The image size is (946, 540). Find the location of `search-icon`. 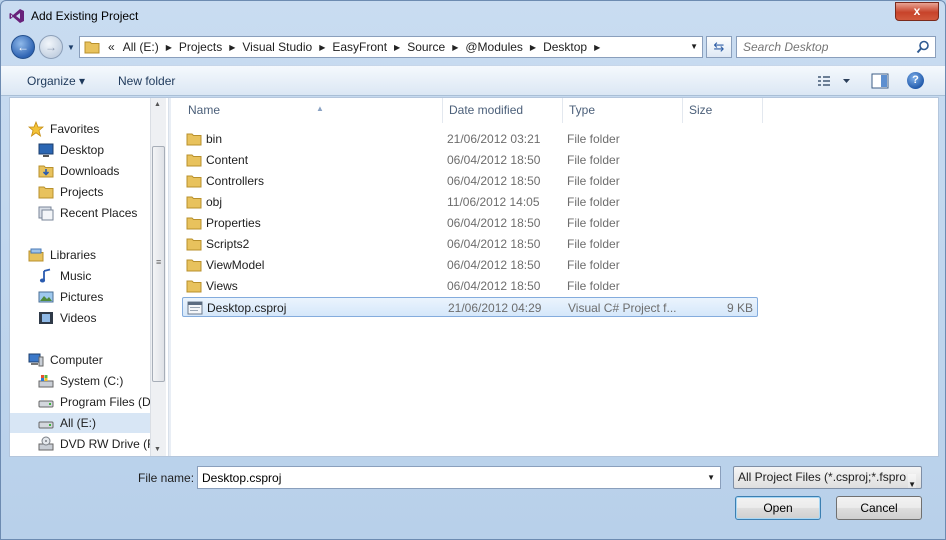

search-icon is located at coordinates (923, 47).